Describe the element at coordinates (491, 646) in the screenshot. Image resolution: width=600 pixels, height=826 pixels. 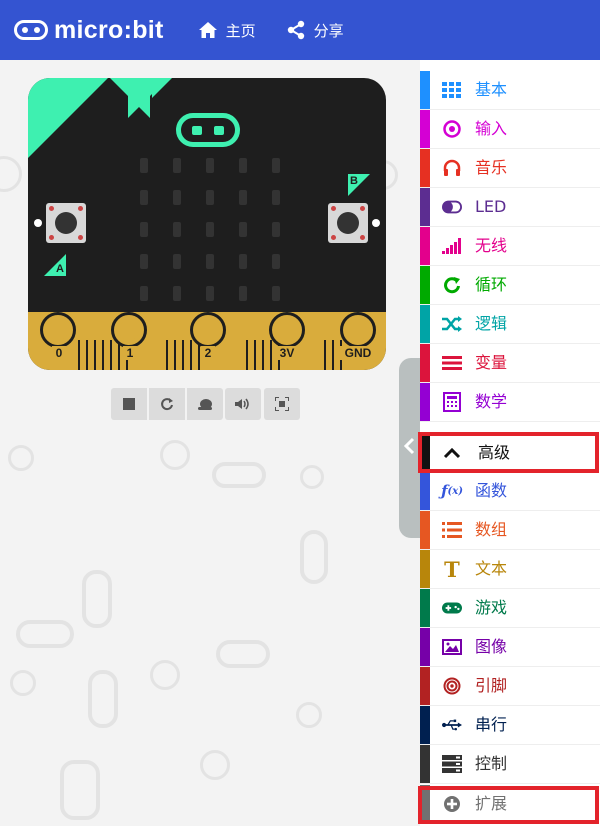
I see `category-label: 图像` at that location.